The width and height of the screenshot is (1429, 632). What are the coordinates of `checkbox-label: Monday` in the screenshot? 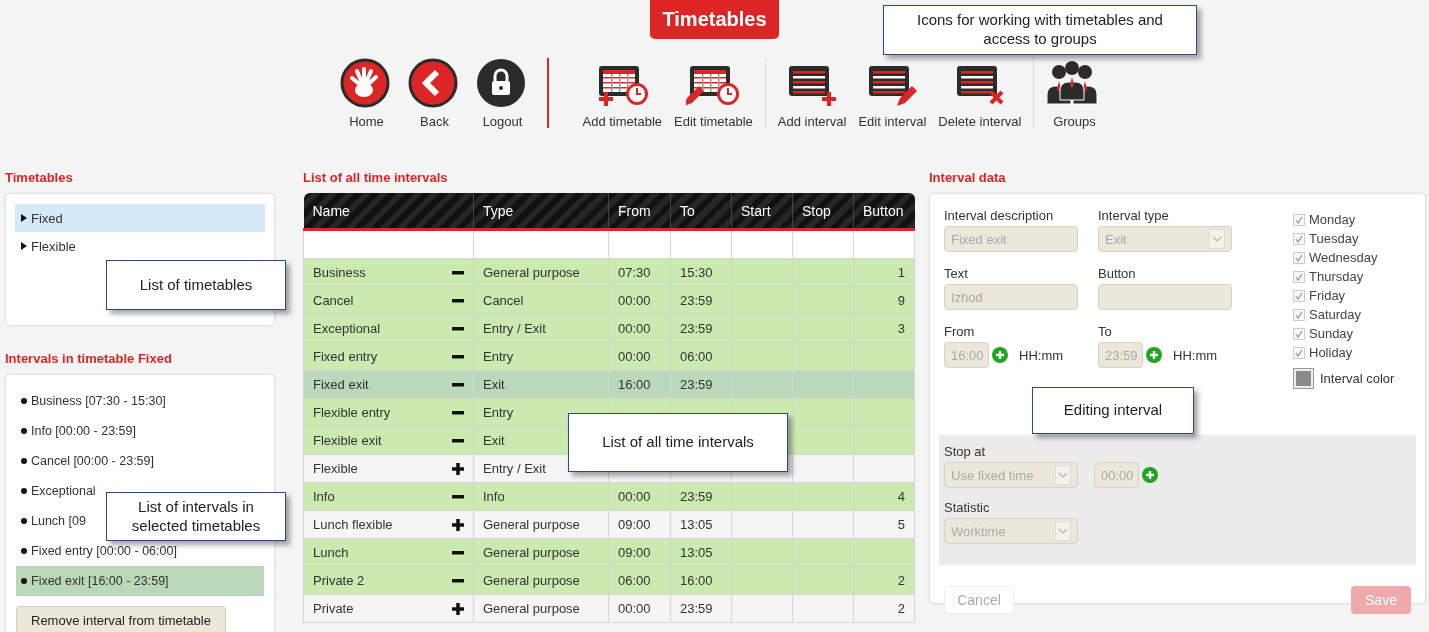 It's located at (1332, 219).